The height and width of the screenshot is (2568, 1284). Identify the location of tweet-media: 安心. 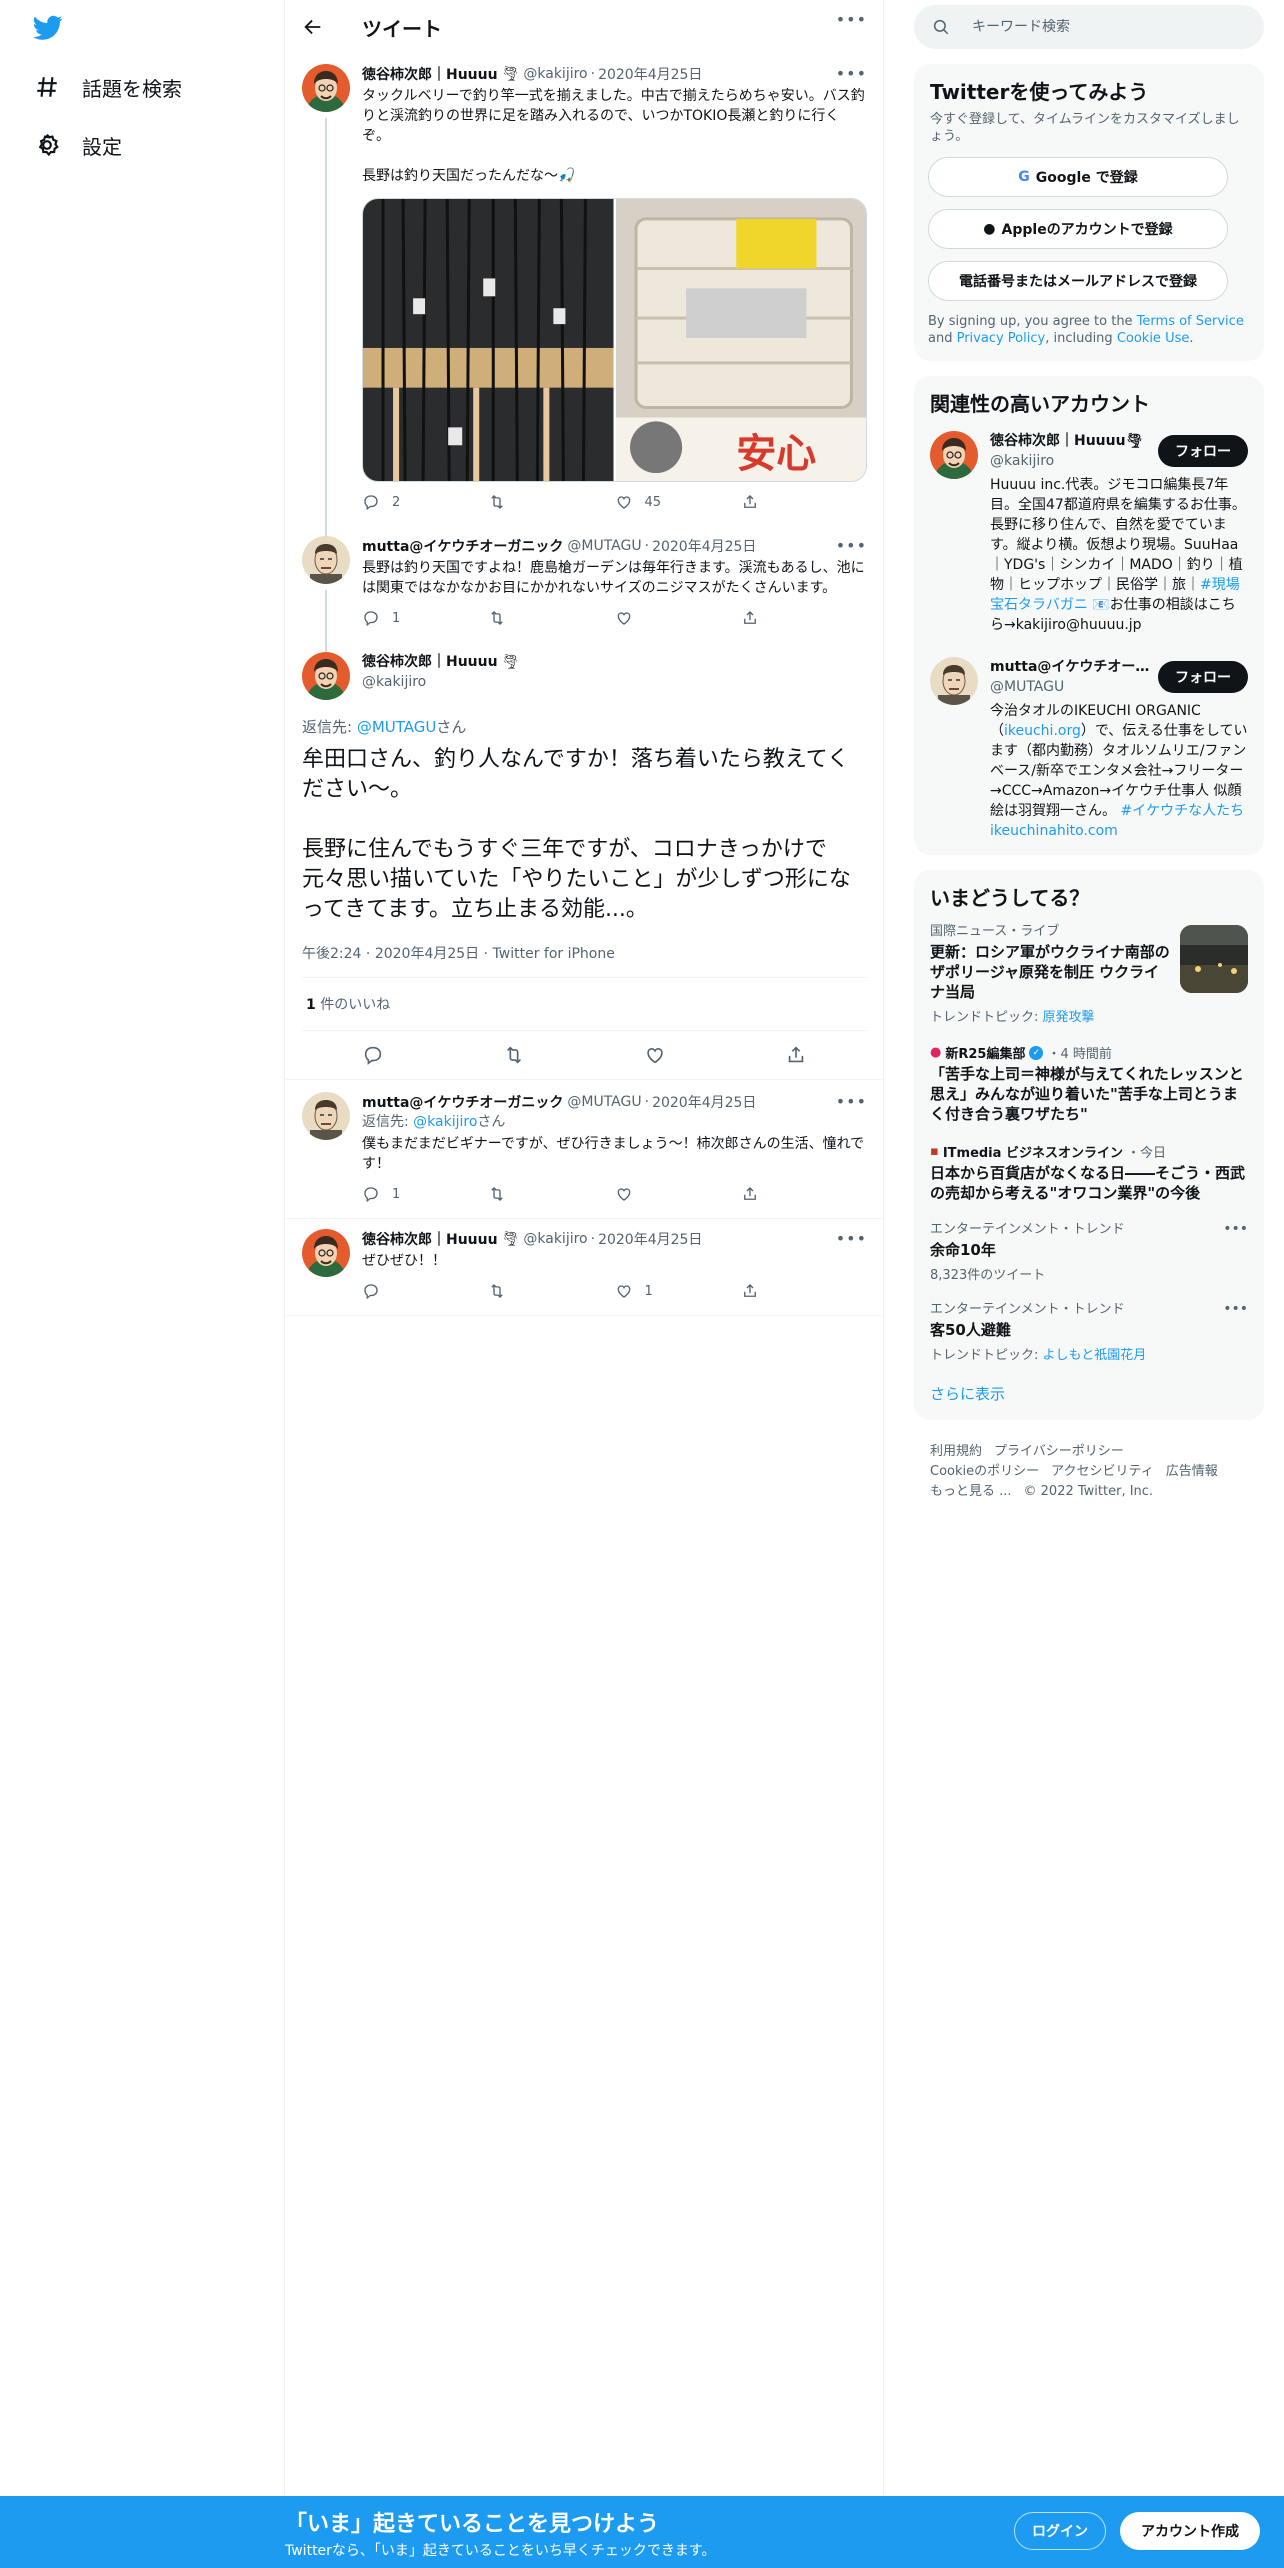
(614, 340).